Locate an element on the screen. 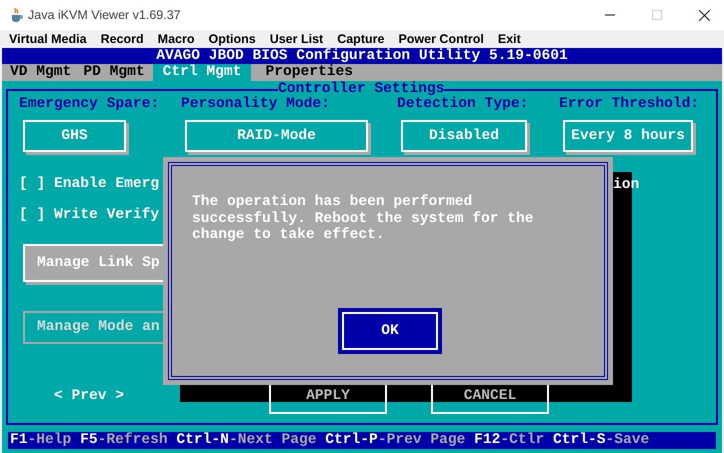 Image resolution: width=724 pixels, height=453 pixels. dialog-message: The operation has been performed successfully. Reboot the system for the change to take effect. is located at coordinates (363, 219).